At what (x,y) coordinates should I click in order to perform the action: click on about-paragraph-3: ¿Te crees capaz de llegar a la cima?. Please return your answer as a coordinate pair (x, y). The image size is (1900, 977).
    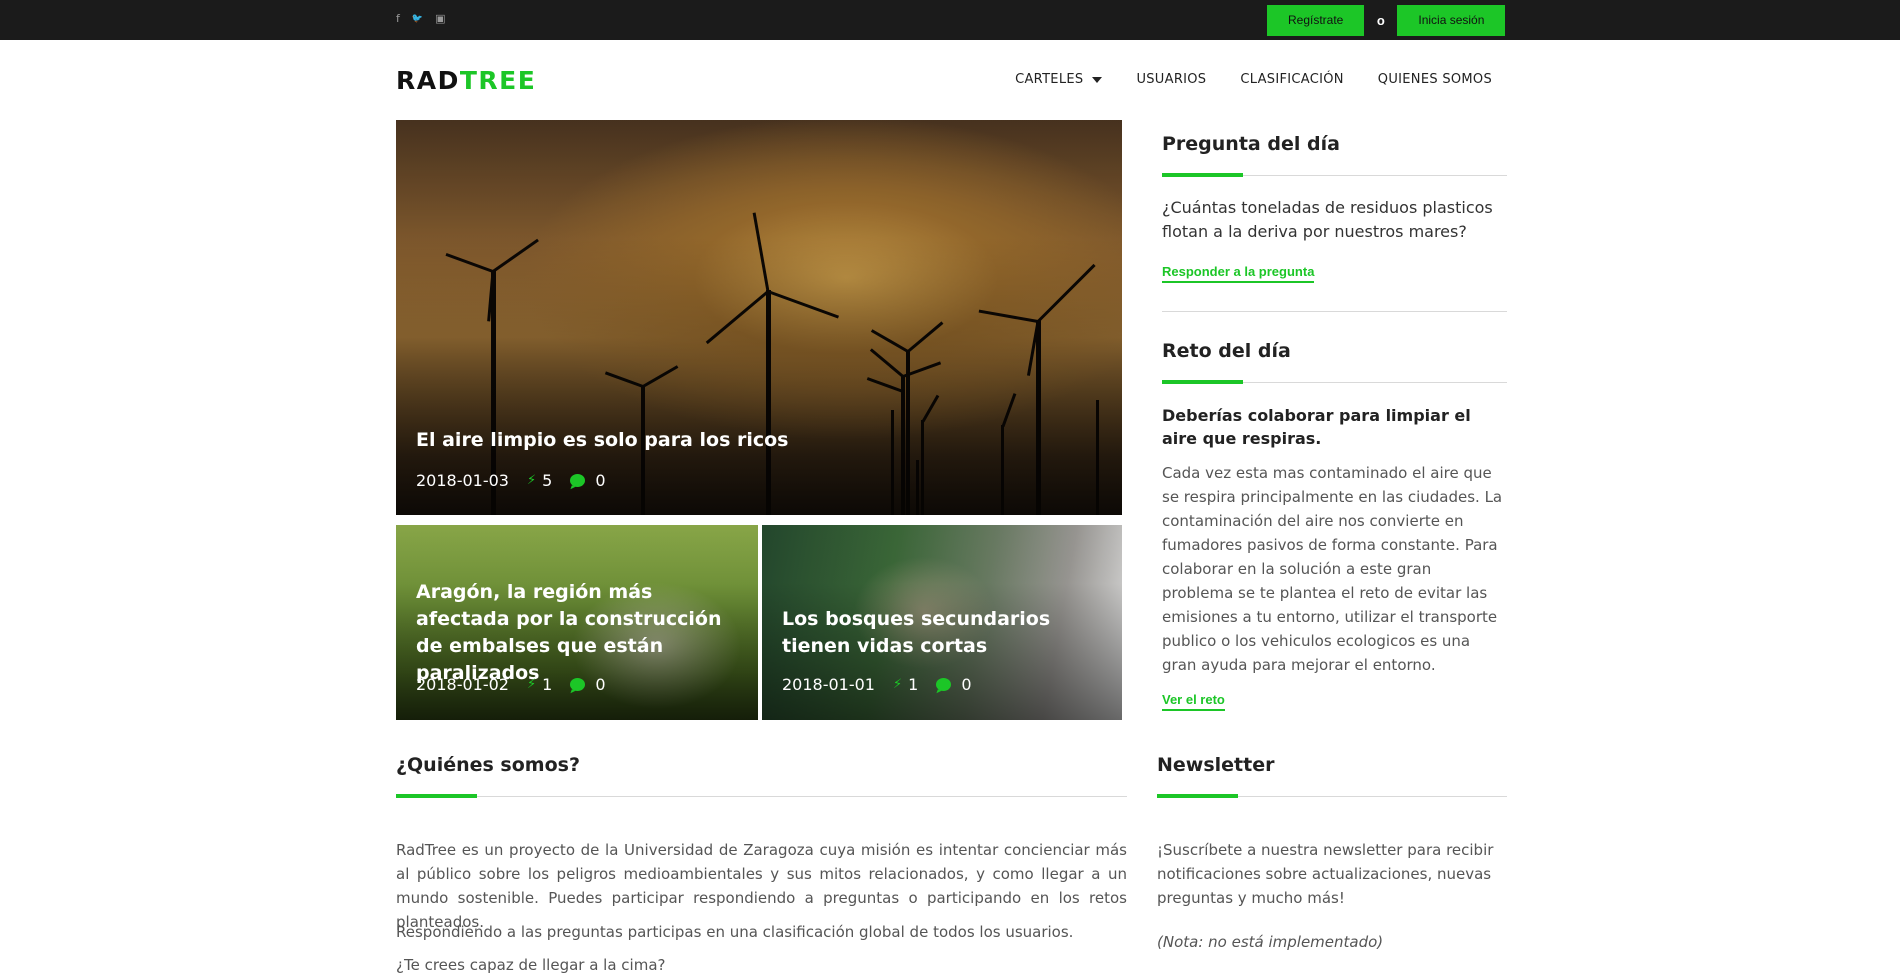
    Looking at the image, I should click on (531, 965).